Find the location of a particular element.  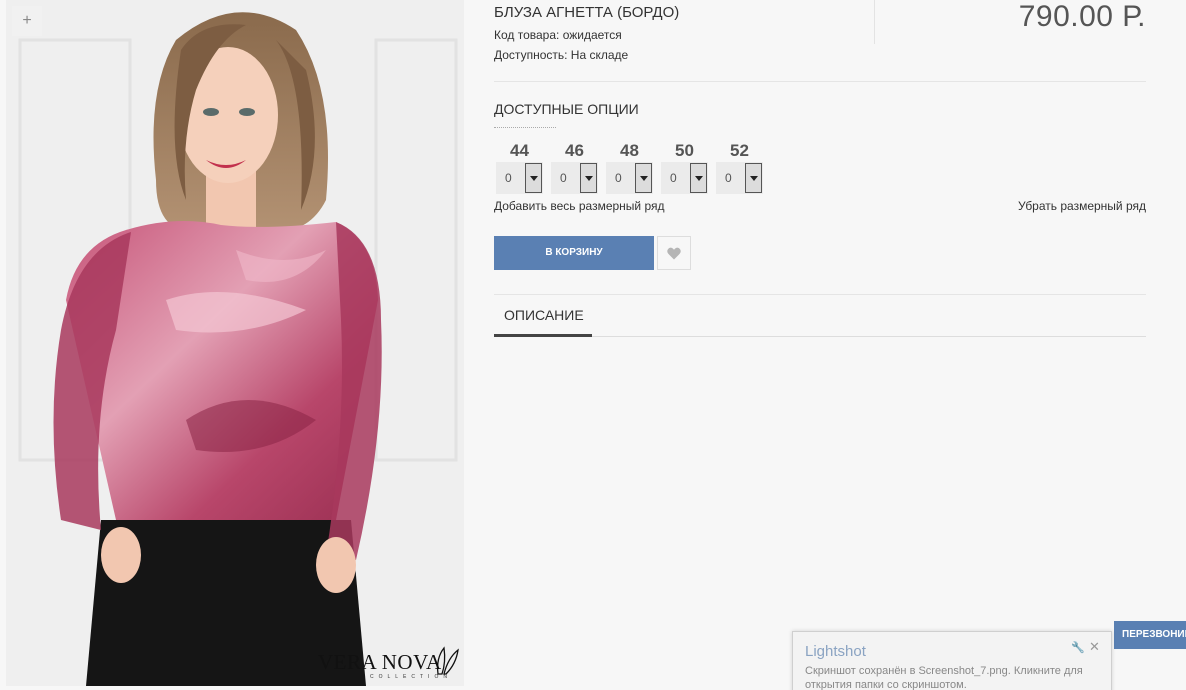

wishlist-button is located at coordinates (674, 253).